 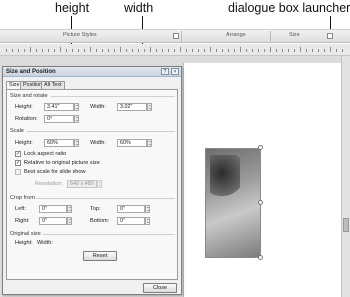 I want to click on crop-right-label: Right:, so click(x=22, y=221).